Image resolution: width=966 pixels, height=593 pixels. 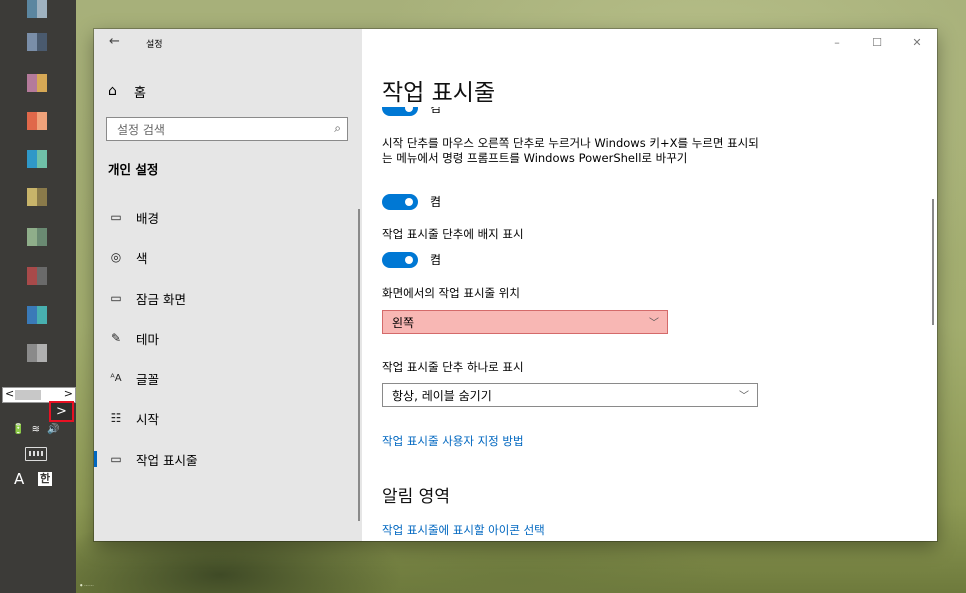 I want to click on system-tray-icons: 🔋 ≋ 🔊, so click(x=37, y=429).